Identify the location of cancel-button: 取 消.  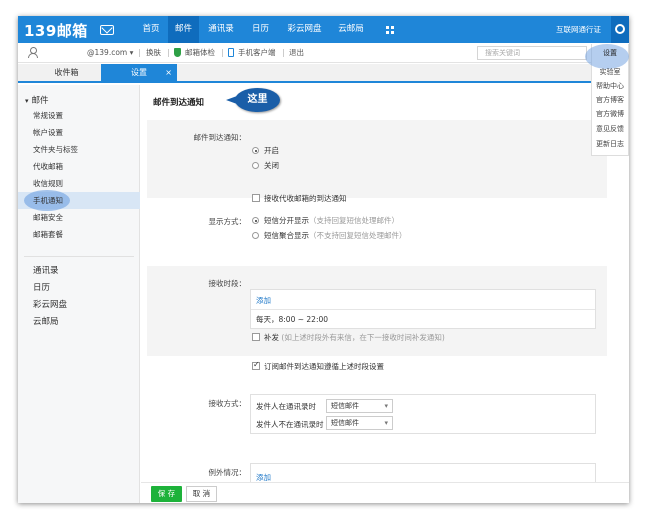
(201, 494).